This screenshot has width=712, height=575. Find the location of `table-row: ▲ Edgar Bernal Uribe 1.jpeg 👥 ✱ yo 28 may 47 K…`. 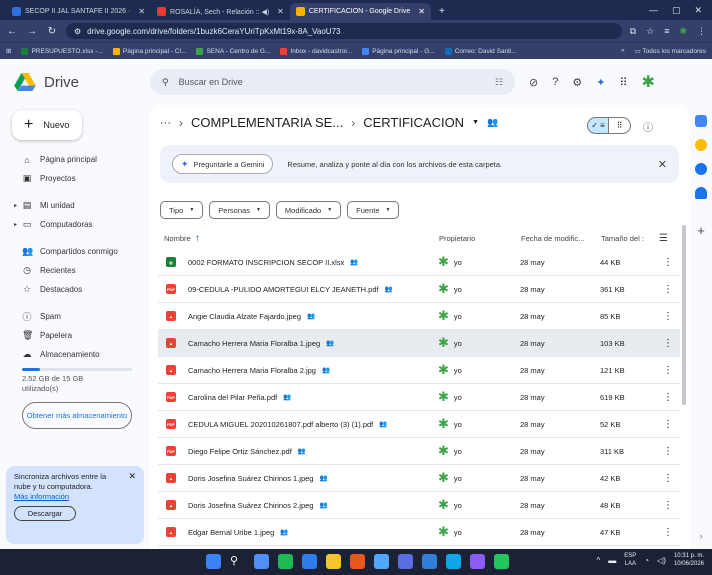

table-row: ▲ Edgar Bernal Uribe 1.jpeg 👥 ✱ yo 28 may 47 K… is located at coordinates (419, 532).